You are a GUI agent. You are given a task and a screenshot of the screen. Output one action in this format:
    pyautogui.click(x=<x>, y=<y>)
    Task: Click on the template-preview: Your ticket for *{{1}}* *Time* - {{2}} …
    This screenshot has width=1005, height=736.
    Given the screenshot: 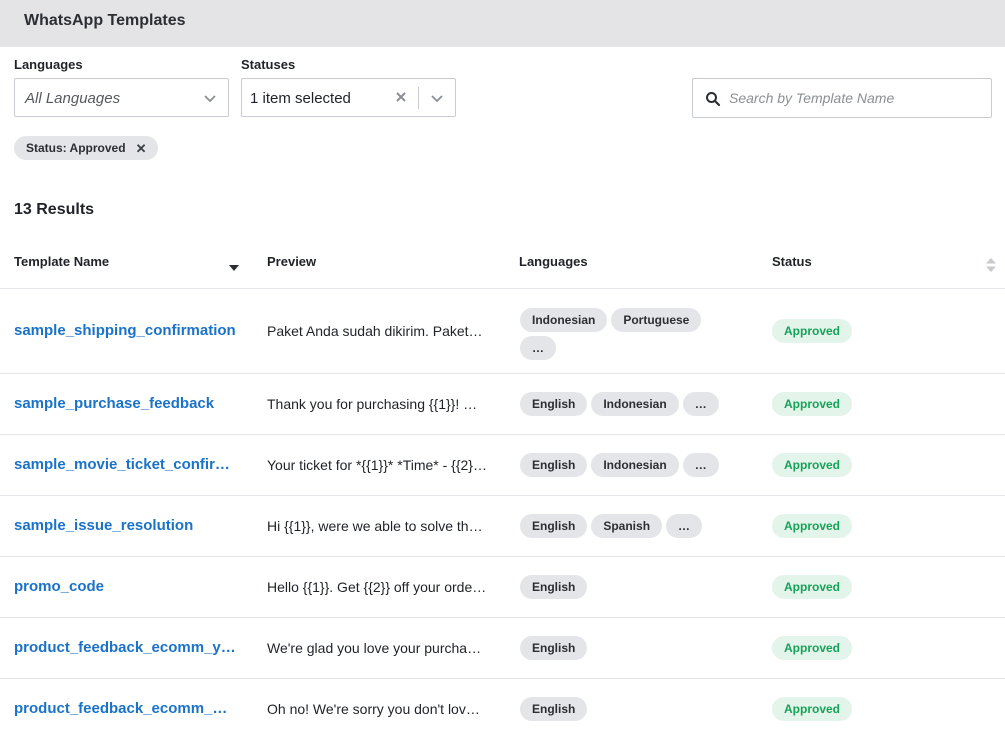 What is the action you would take?
    pyautogui.click(x=378, y=465)
    